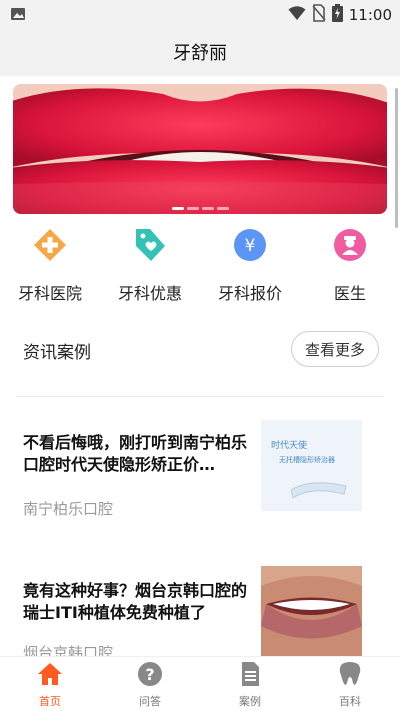 This screenshot has width=400, height=711. What do you see at coordinates (200, 396) in the screenshot?
I see `divider` at bounding box center [200, 396].